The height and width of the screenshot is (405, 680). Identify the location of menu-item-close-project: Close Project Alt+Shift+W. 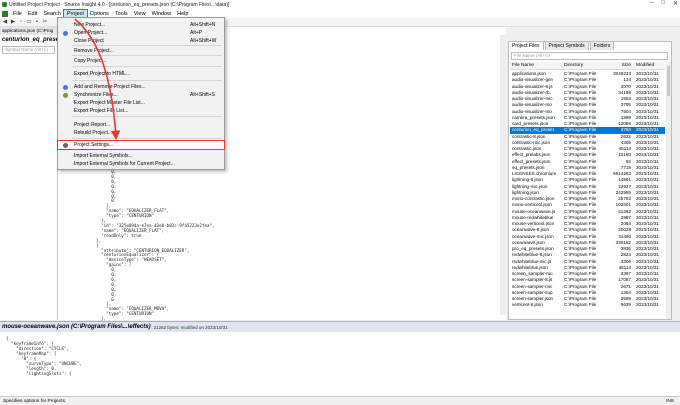
(141, 41).